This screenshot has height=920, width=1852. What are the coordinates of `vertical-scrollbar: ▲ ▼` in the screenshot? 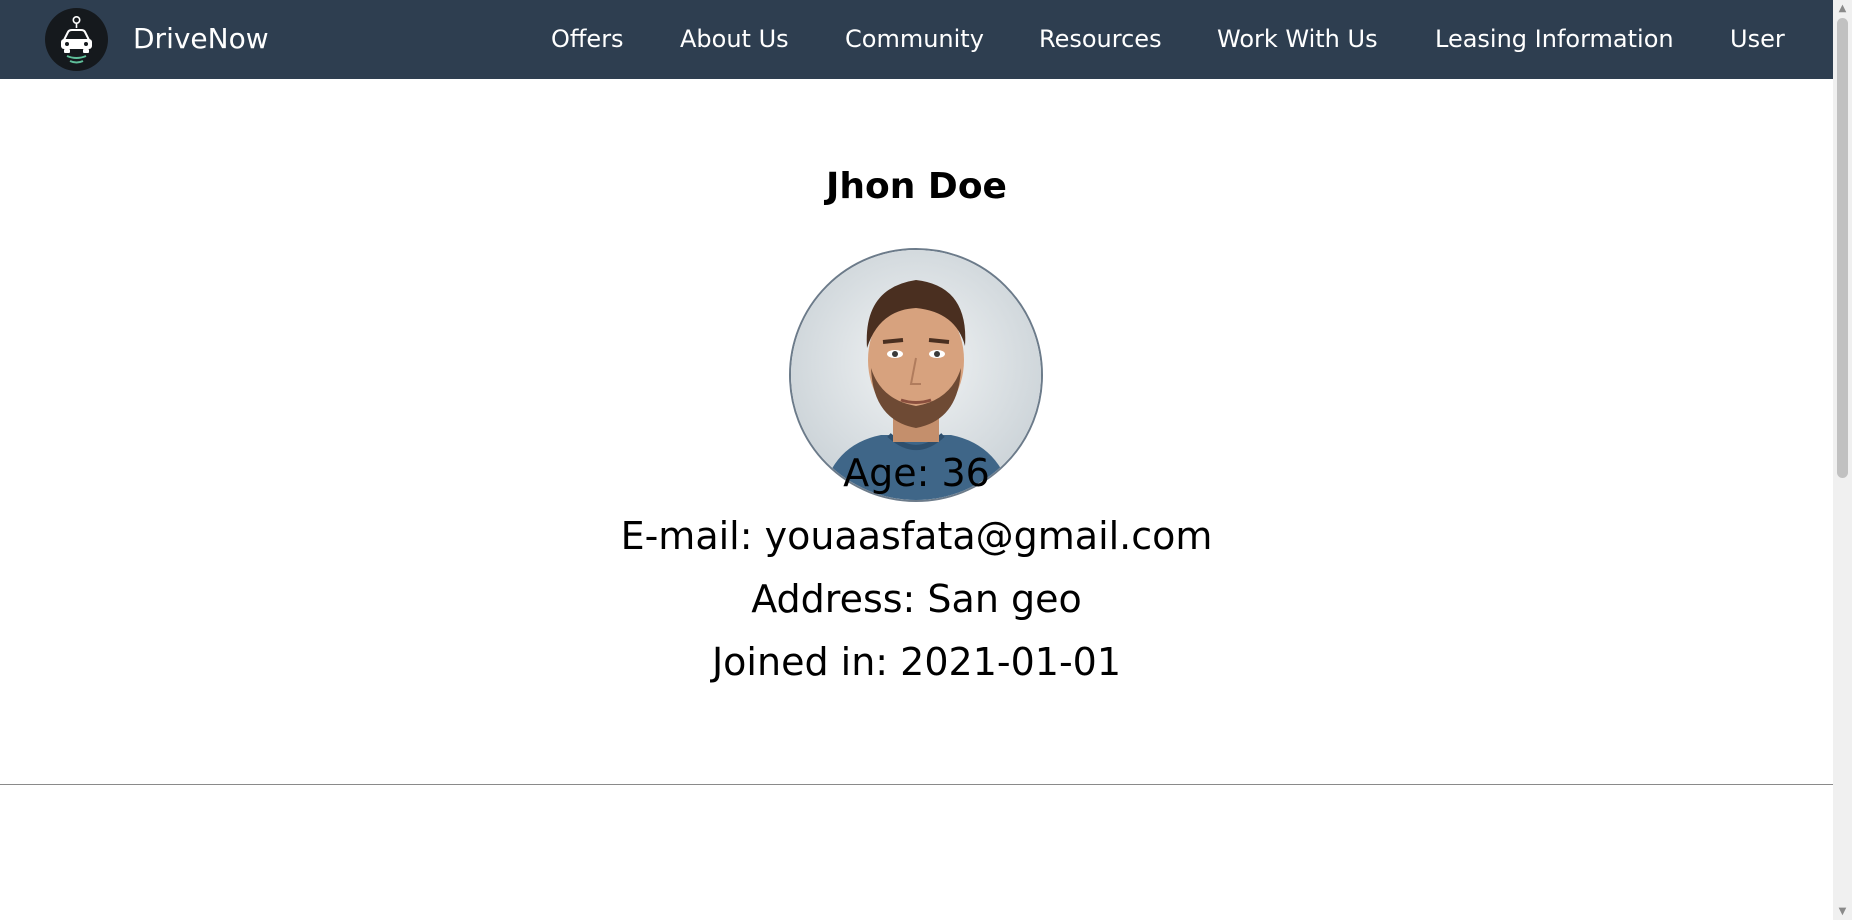 It's located at (1842, 460).